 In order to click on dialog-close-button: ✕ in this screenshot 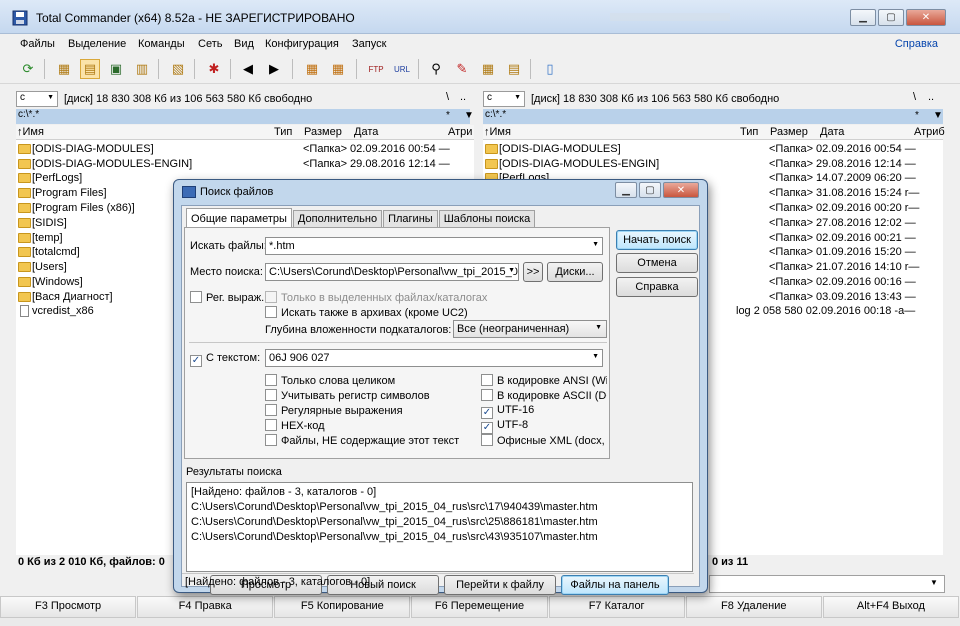, I will do `click(681, 190)`.